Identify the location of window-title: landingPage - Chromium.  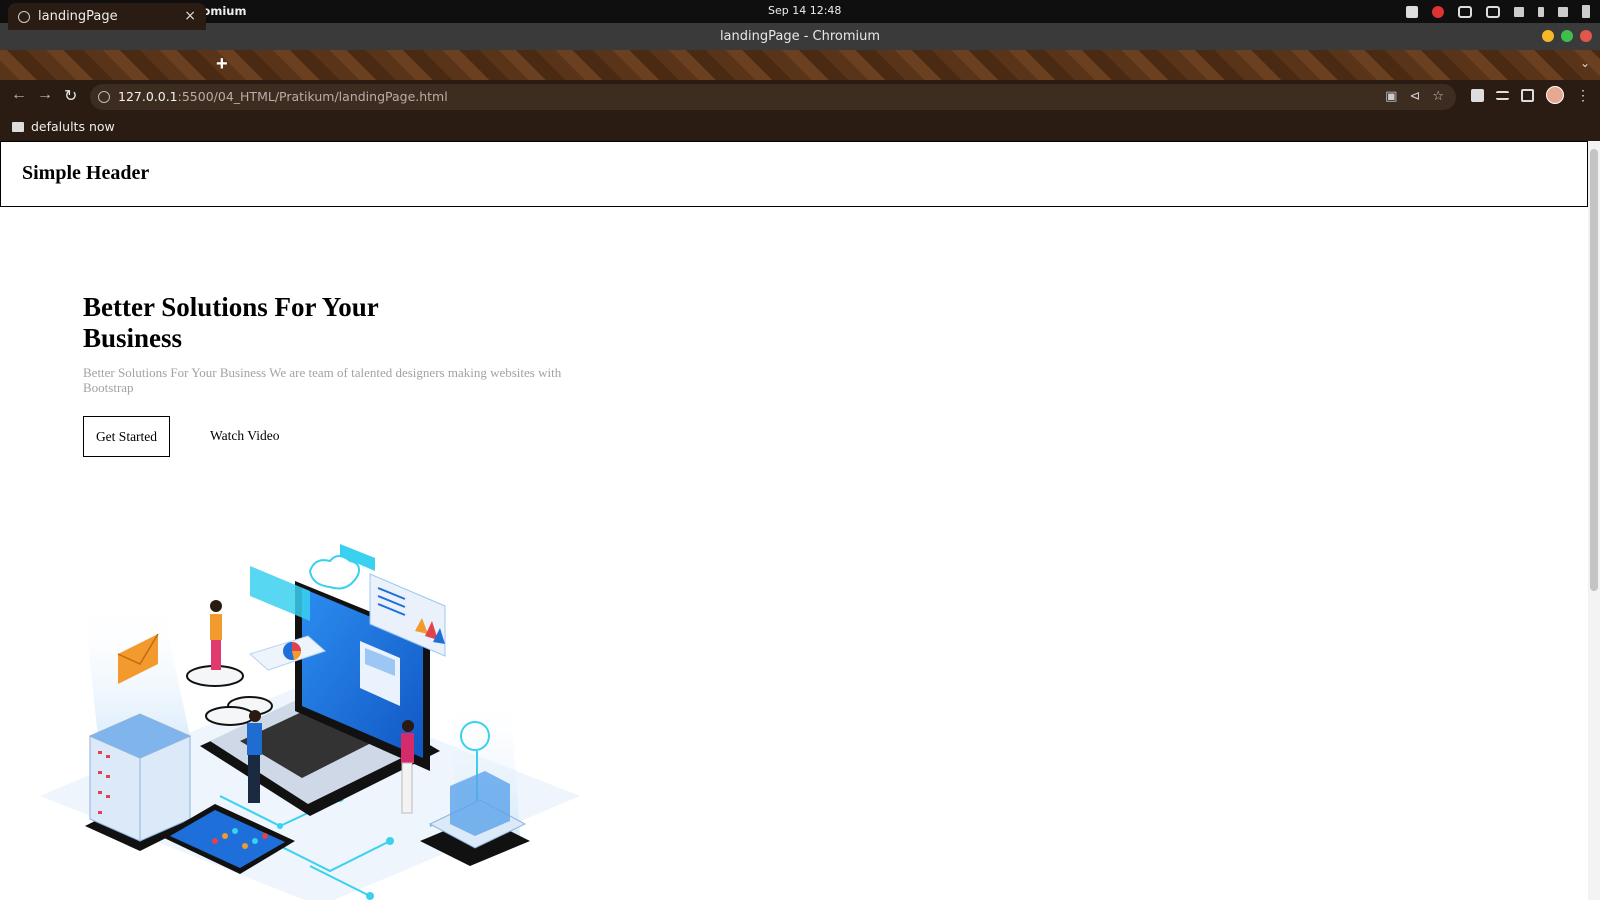
(800, 36).